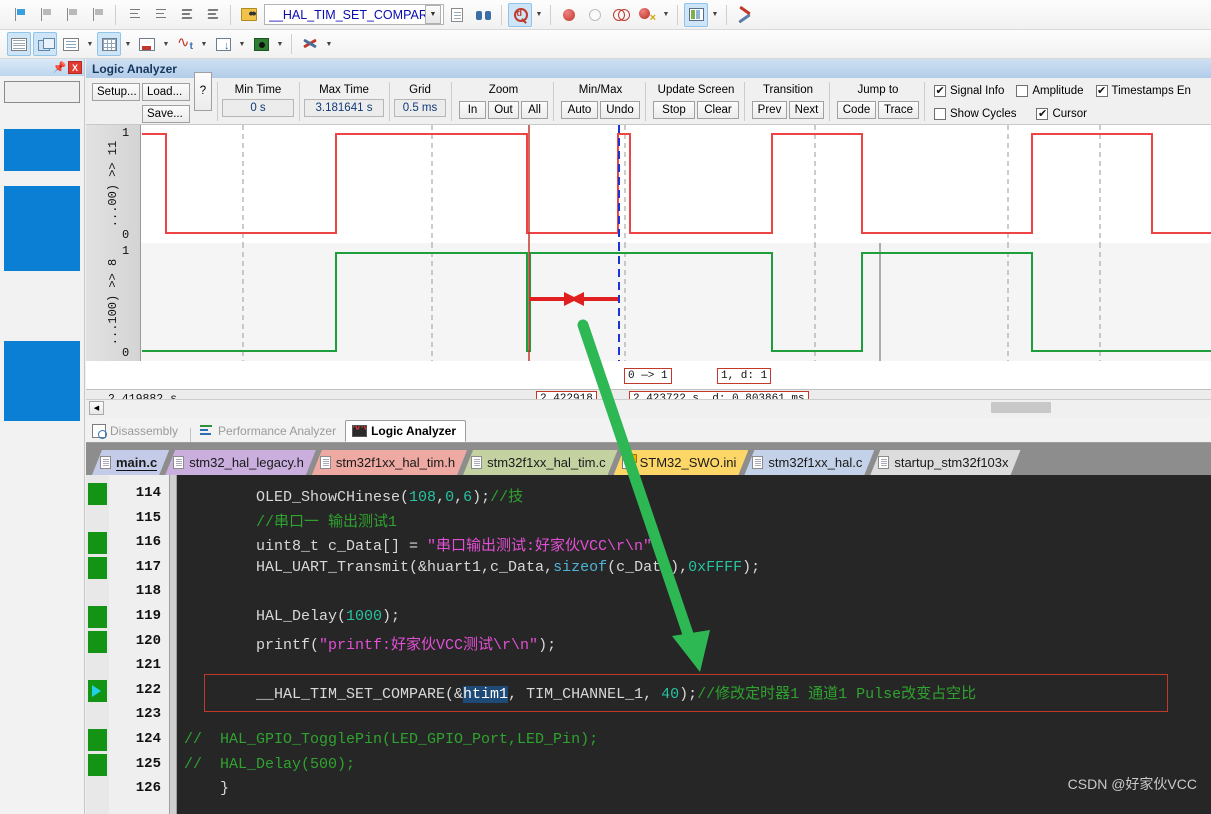 The width and height of the screenshot is (1211, 814). I want to click on line-number: 122, so click(148, 689).